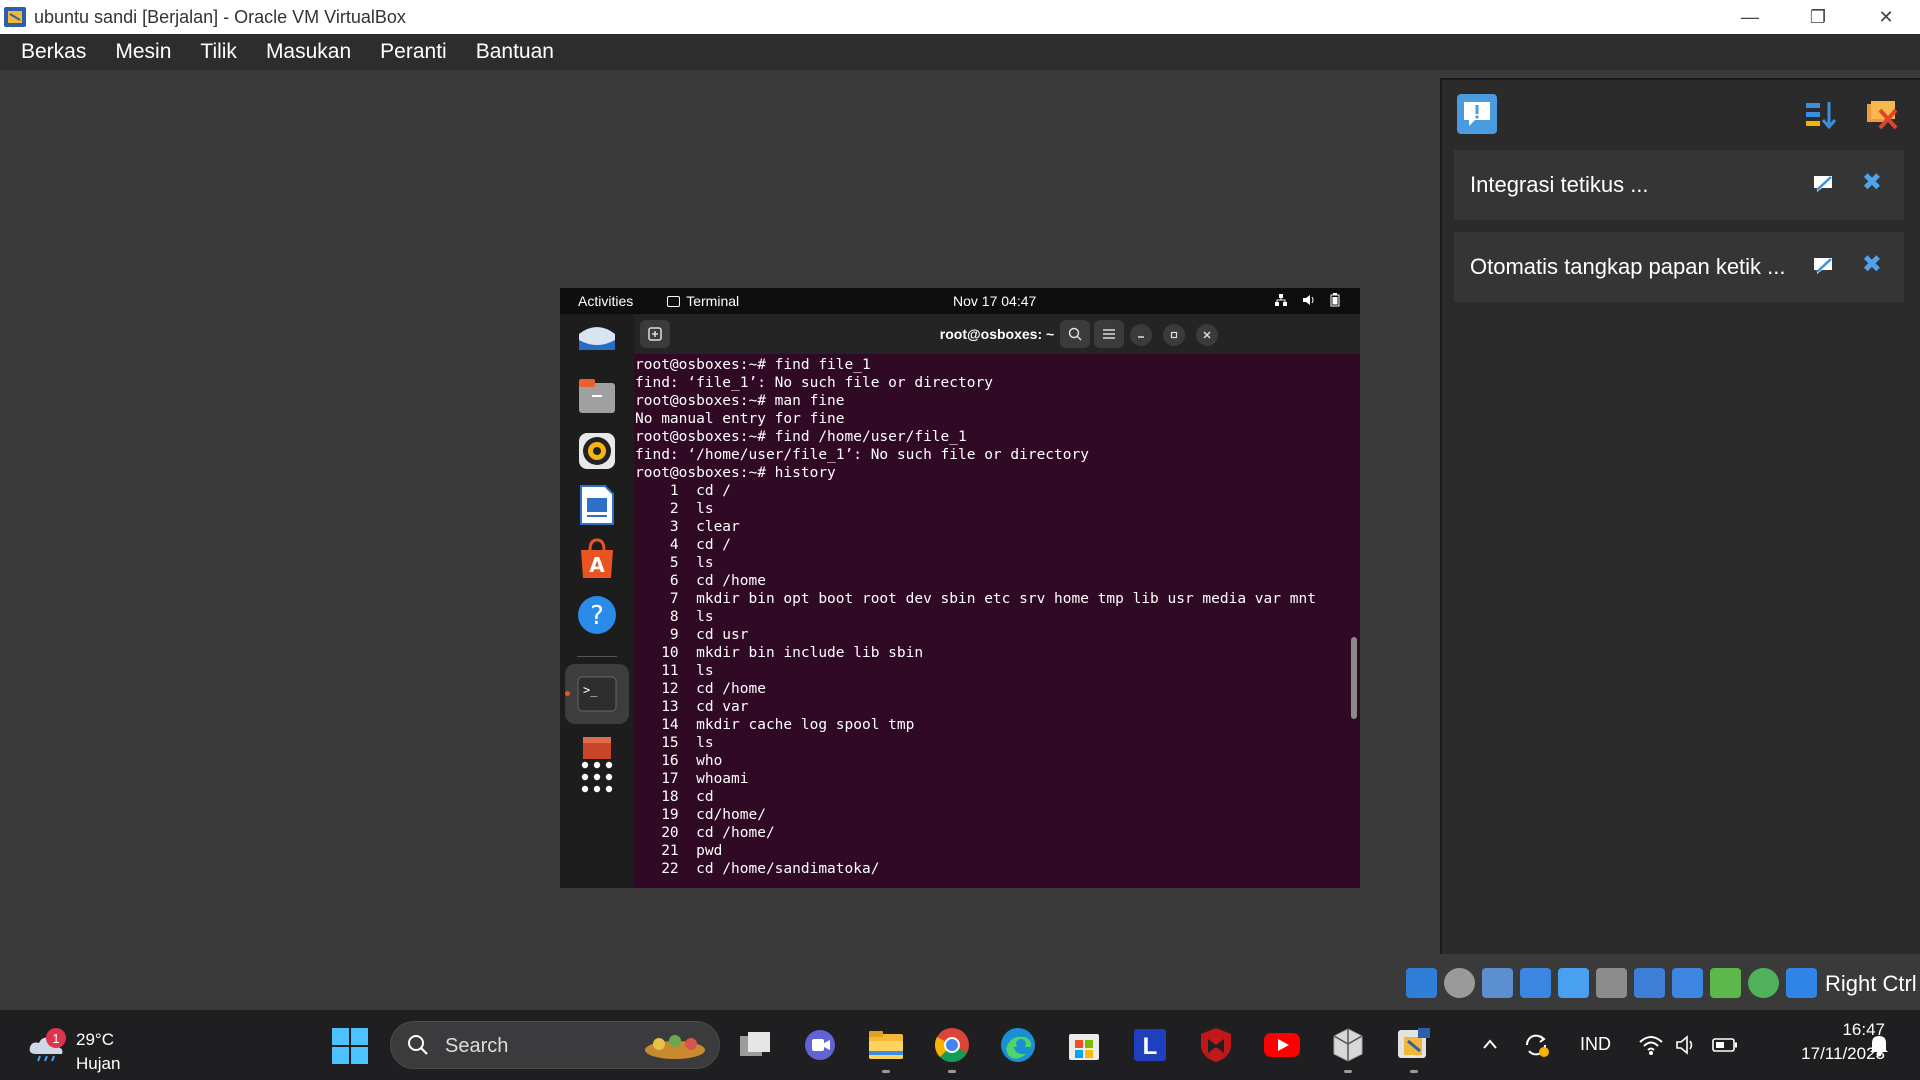 The height and width of the screenshot is (1080, 1920). What do you see at coordinates (952, 1045) in the screenshot?
I see `chrome-icon` at bounding box center [952, 1045].